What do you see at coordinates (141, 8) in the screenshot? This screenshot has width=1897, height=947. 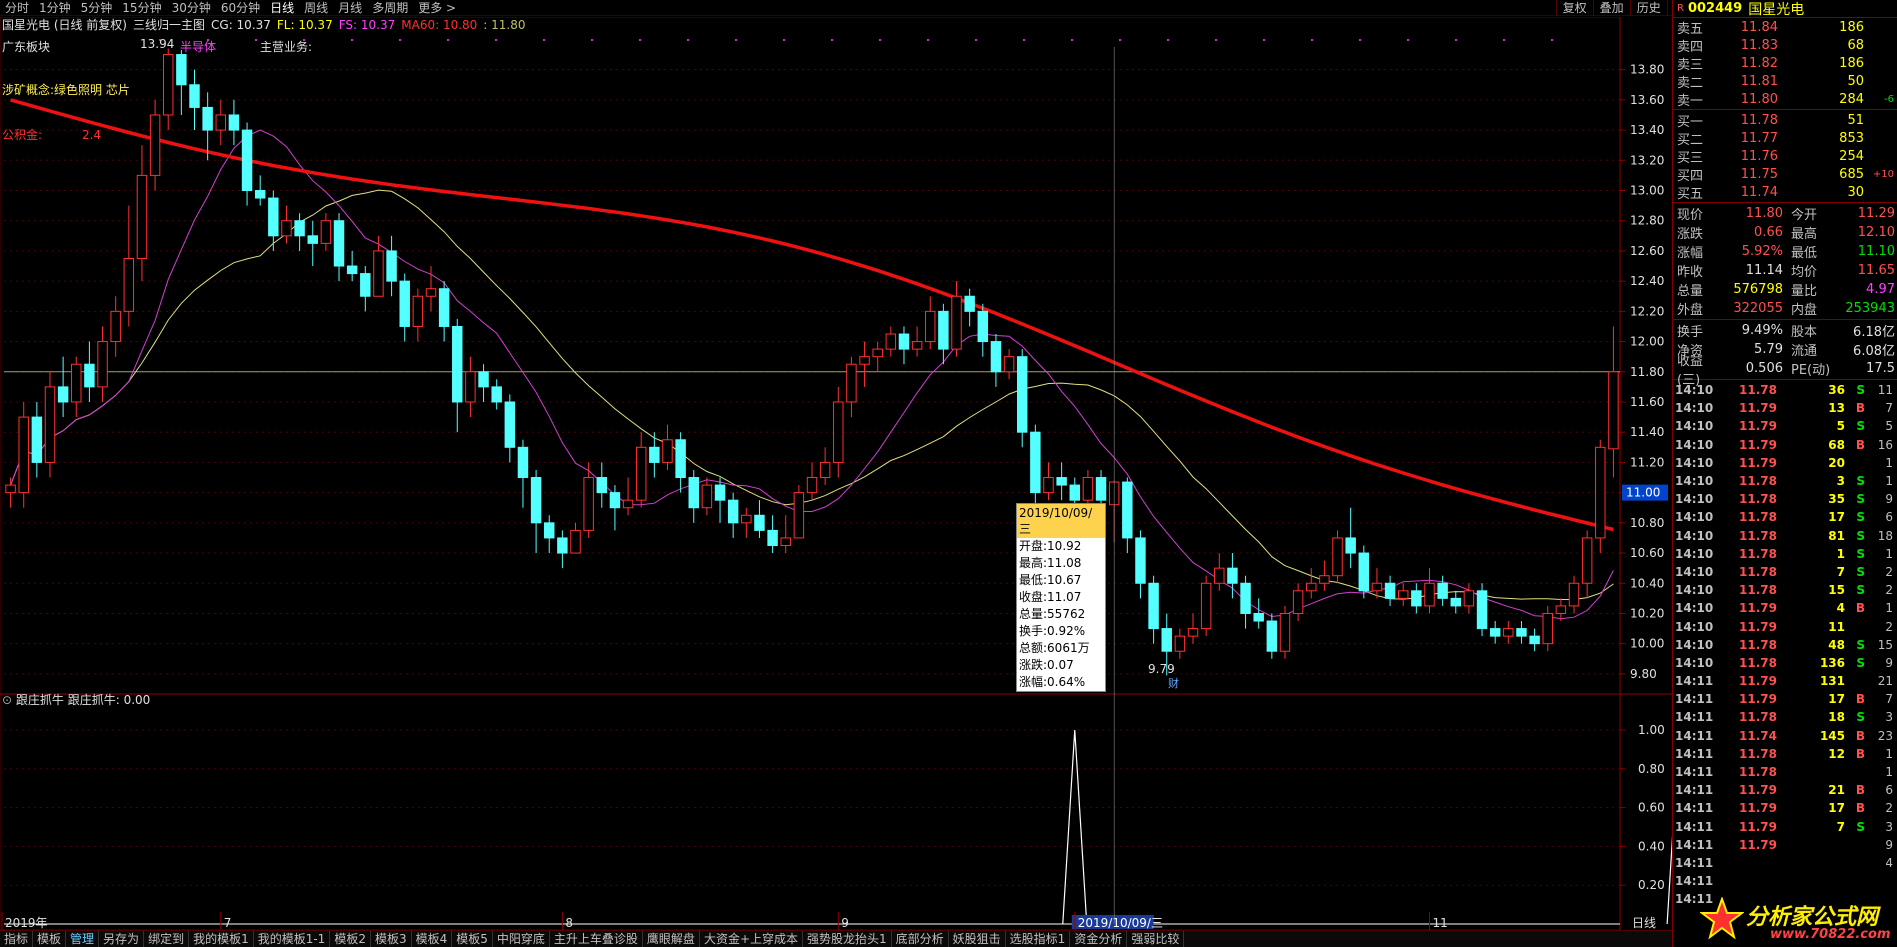 I see `period-tab: 15分钟` at bounding box center [141, 8].